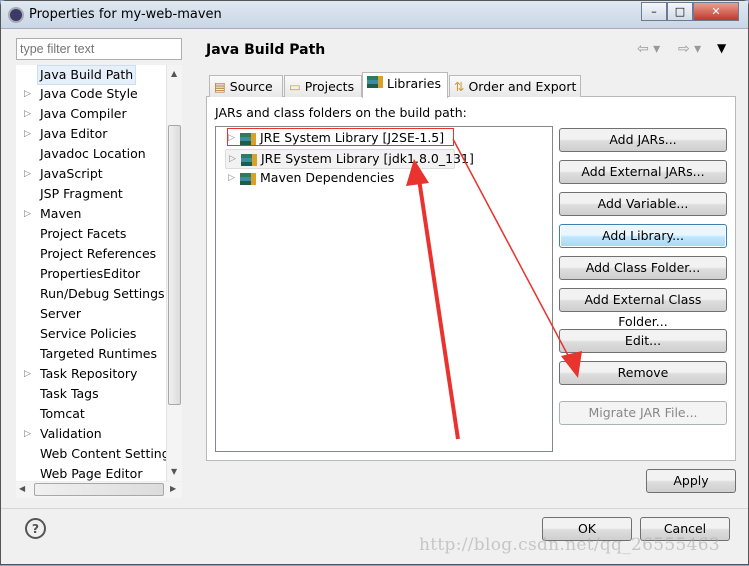 This screenshot has height=566, width=749. Describe the element at coordinates (174, 265) in the screenshot. I see `scroll-thumb` at that location.